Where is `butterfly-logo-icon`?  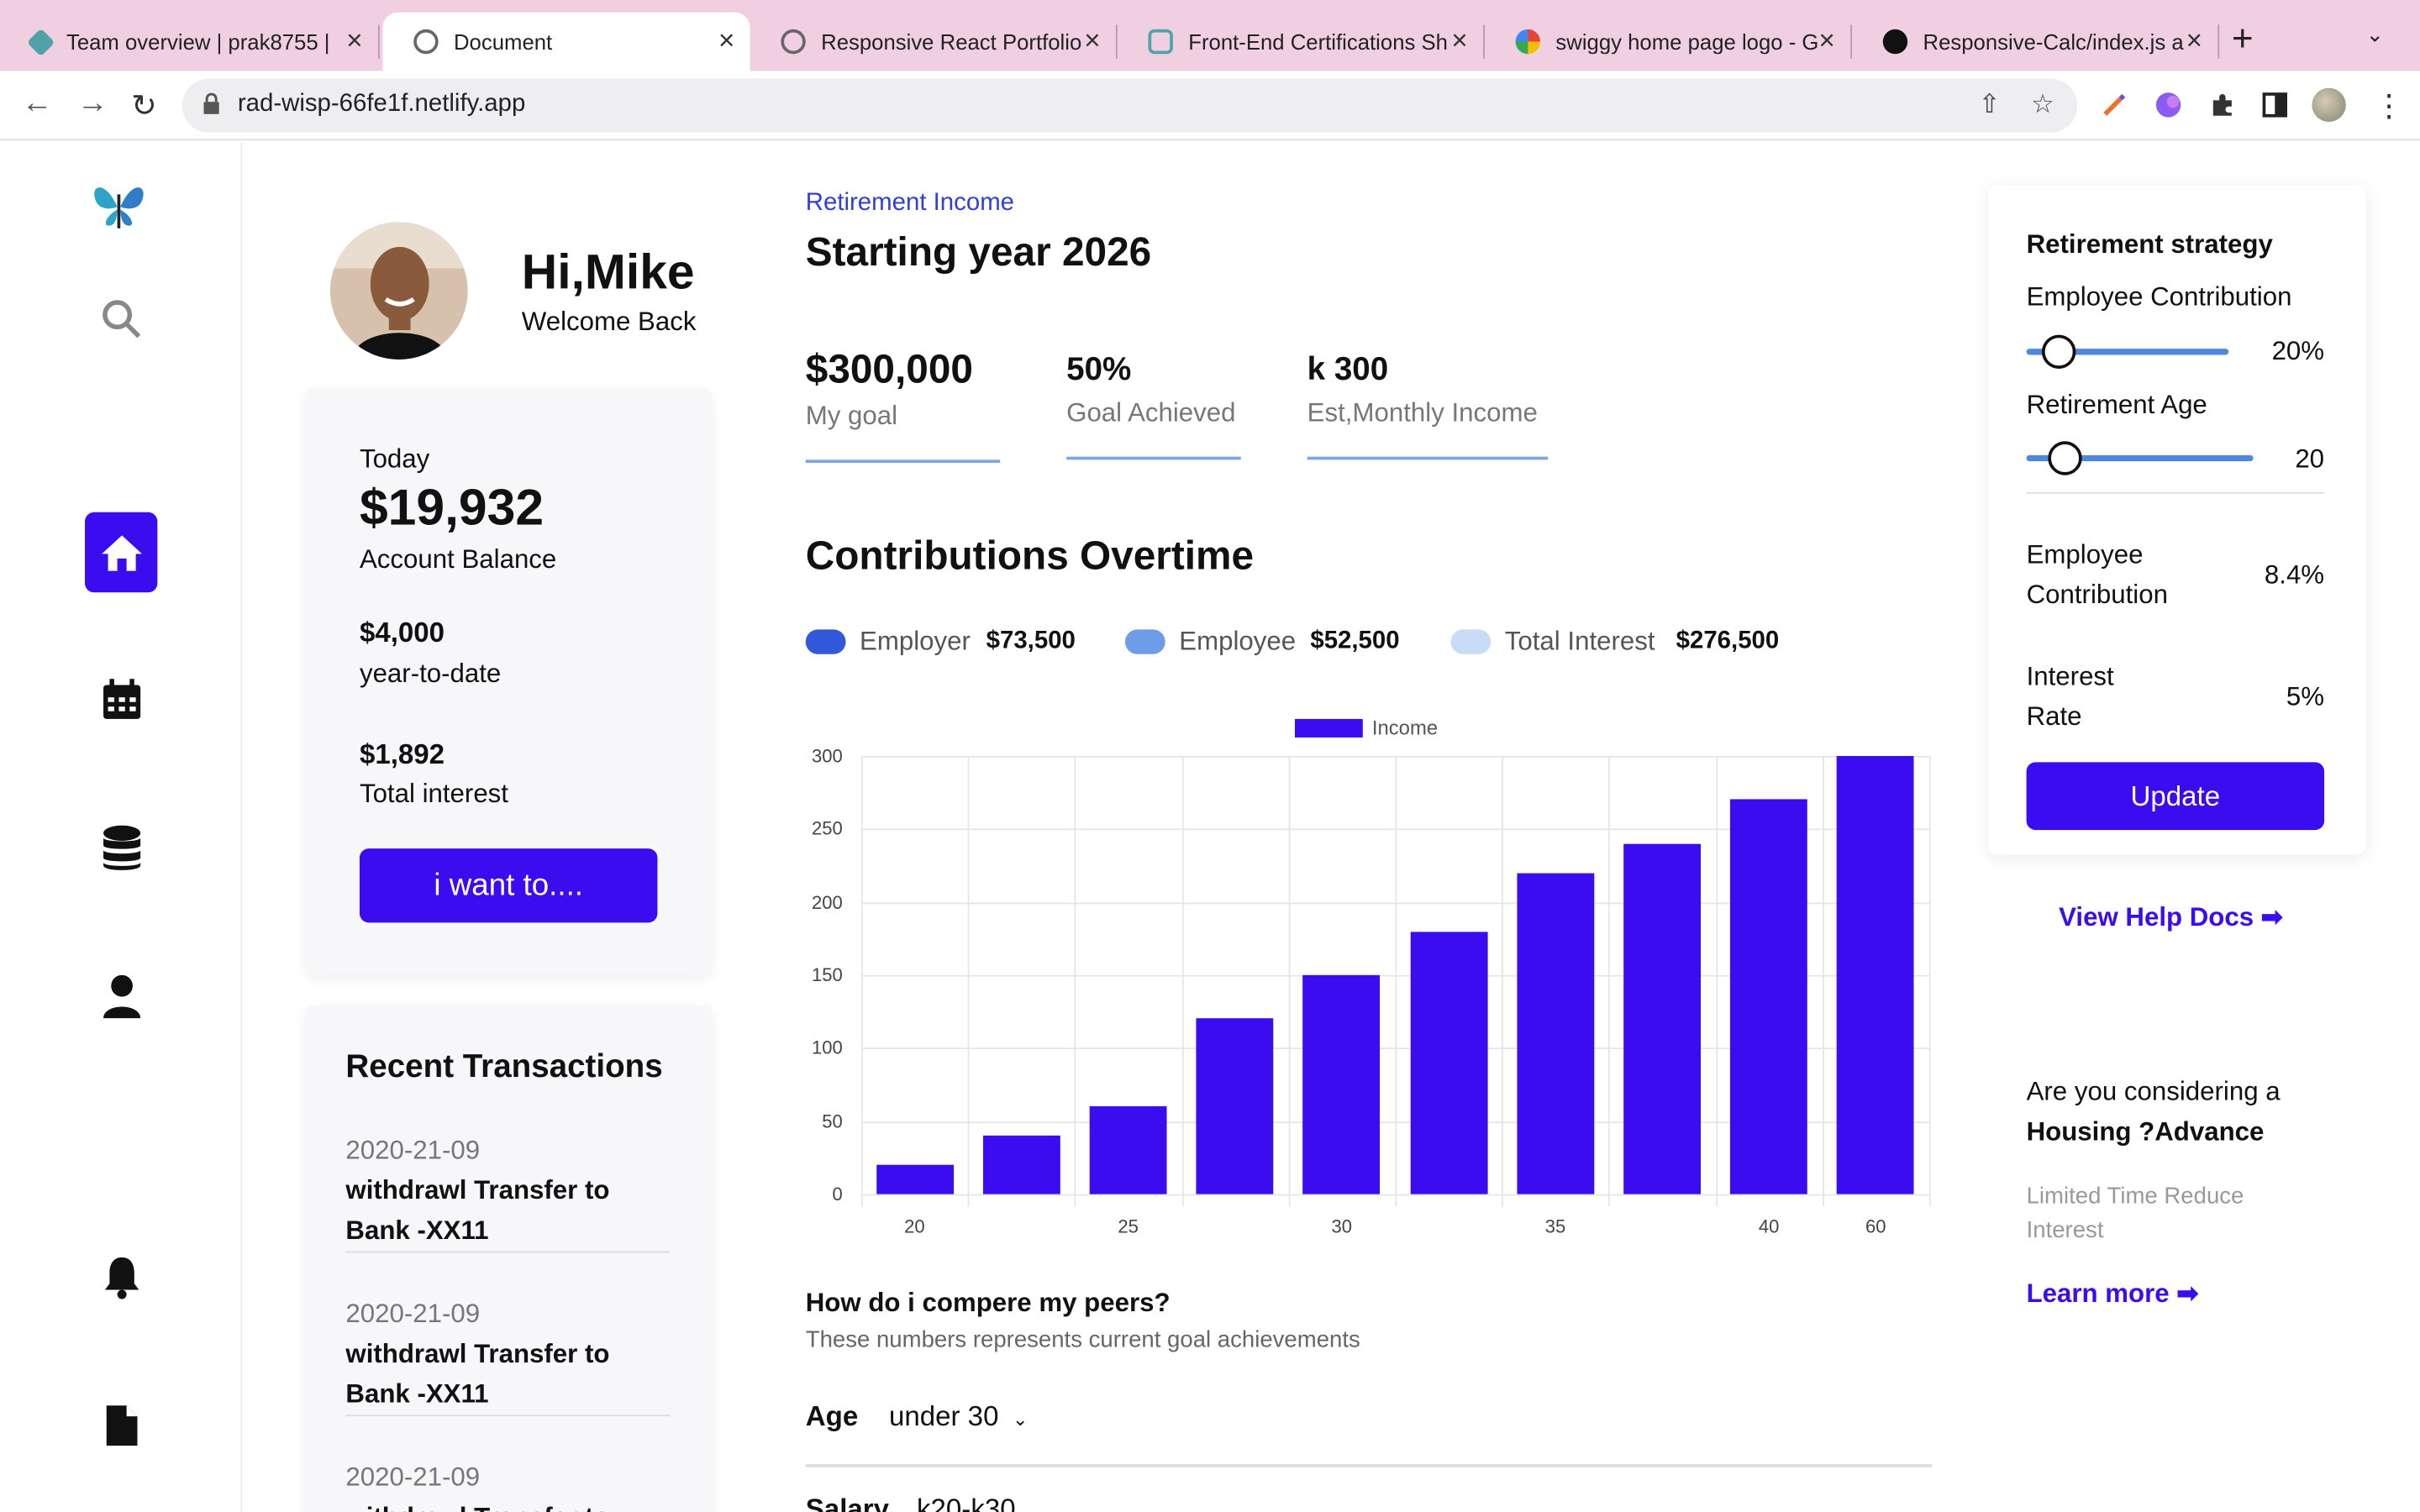
butterfly-logo-icon is located at coordinates (120, 205).